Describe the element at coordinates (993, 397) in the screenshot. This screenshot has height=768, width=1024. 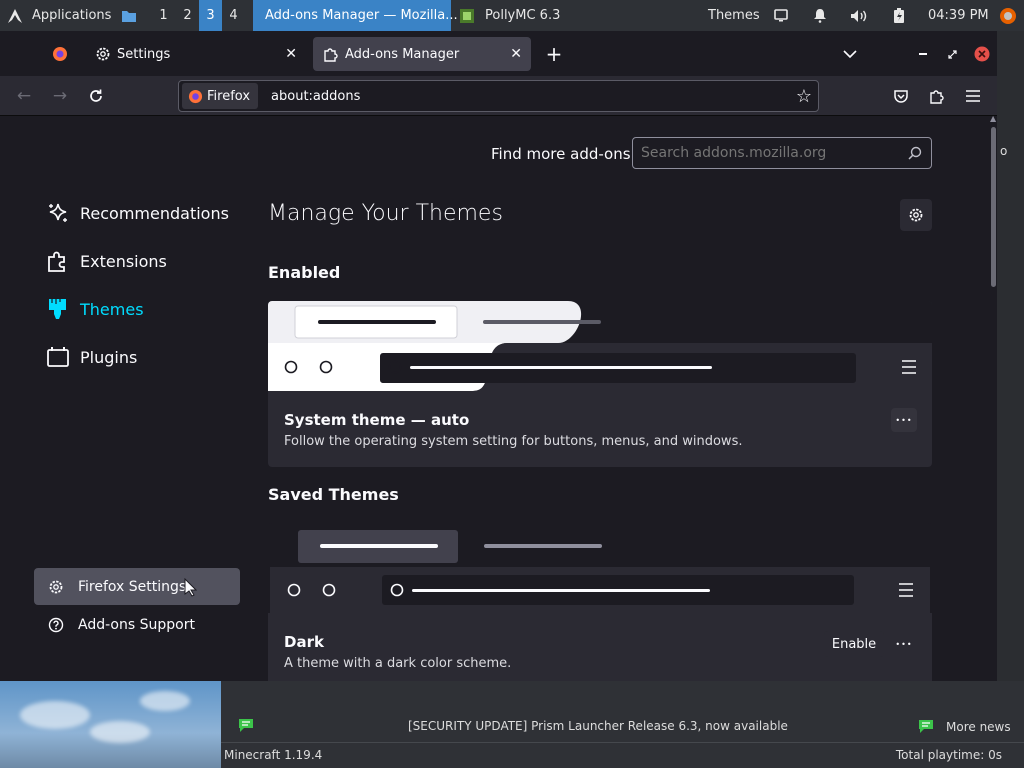
I see `page-scrollbar: ▲` at that location.